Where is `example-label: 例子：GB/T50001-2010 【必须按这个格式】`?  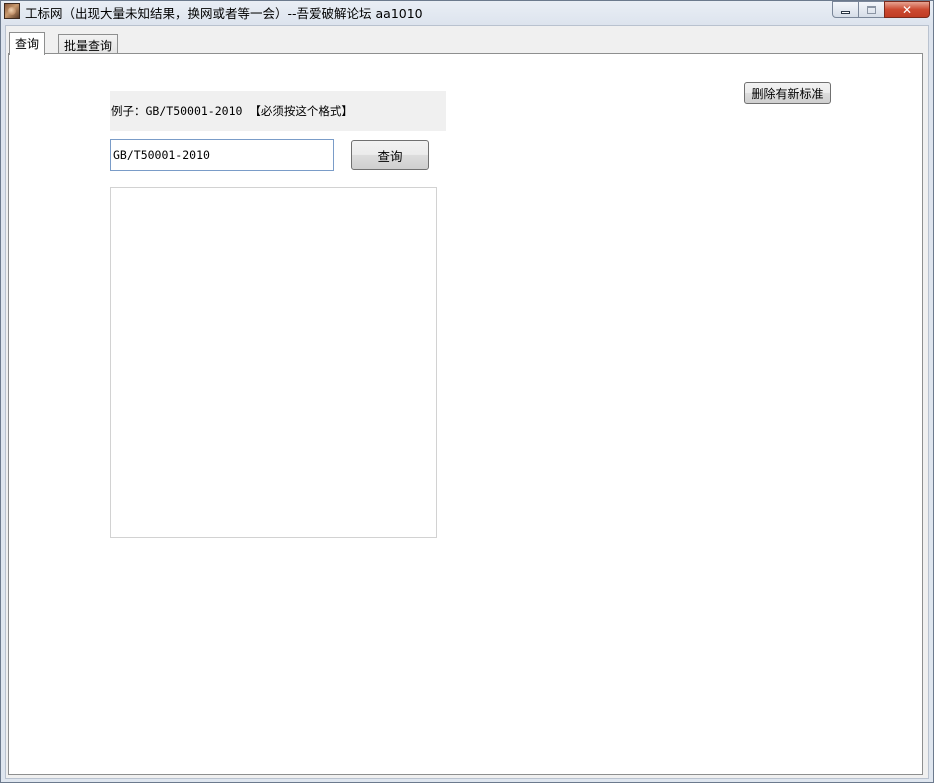
example-label: 例子：GB/T50001-2010 【必须按这个格式】 is located at coordinates (232, 111).